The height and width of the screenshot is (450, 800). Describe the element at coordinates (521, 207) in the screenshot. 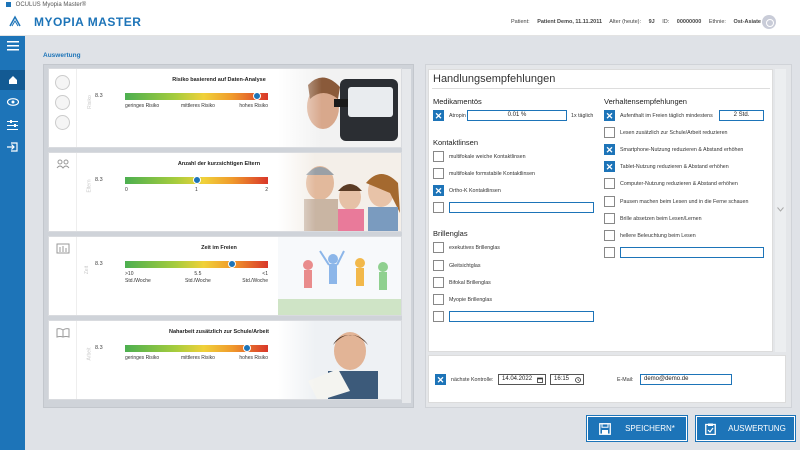

I see `contact-lens-custom-field` at that location.